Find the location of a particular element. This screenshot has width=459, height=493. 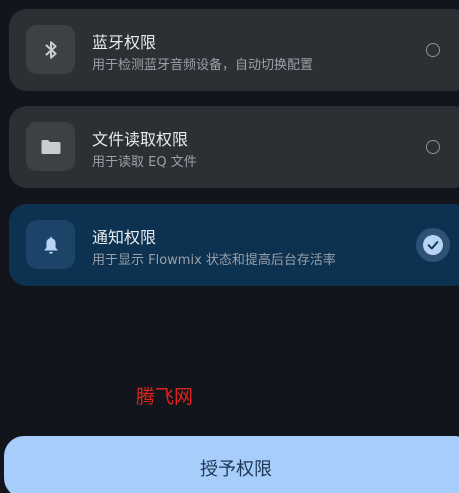

grant-permission-button-label: 授予权限 is located at coordinates (236, 469).